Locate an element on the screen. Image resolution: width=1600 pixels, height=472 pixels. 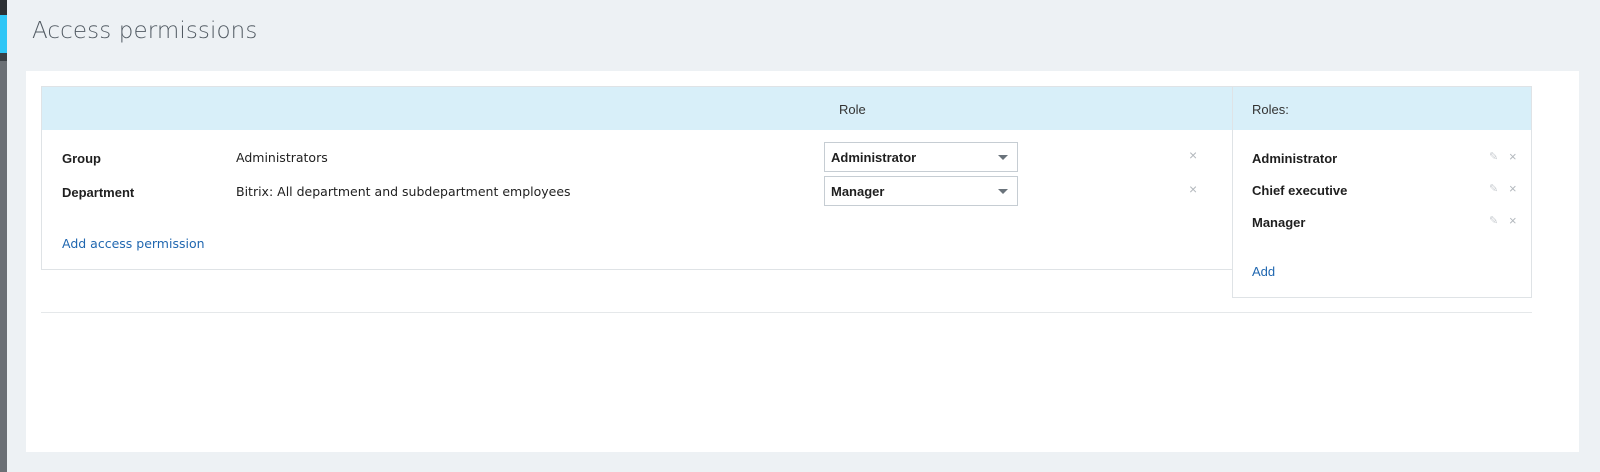
sidebar-edge-segment is located at coordinates (3, 57).